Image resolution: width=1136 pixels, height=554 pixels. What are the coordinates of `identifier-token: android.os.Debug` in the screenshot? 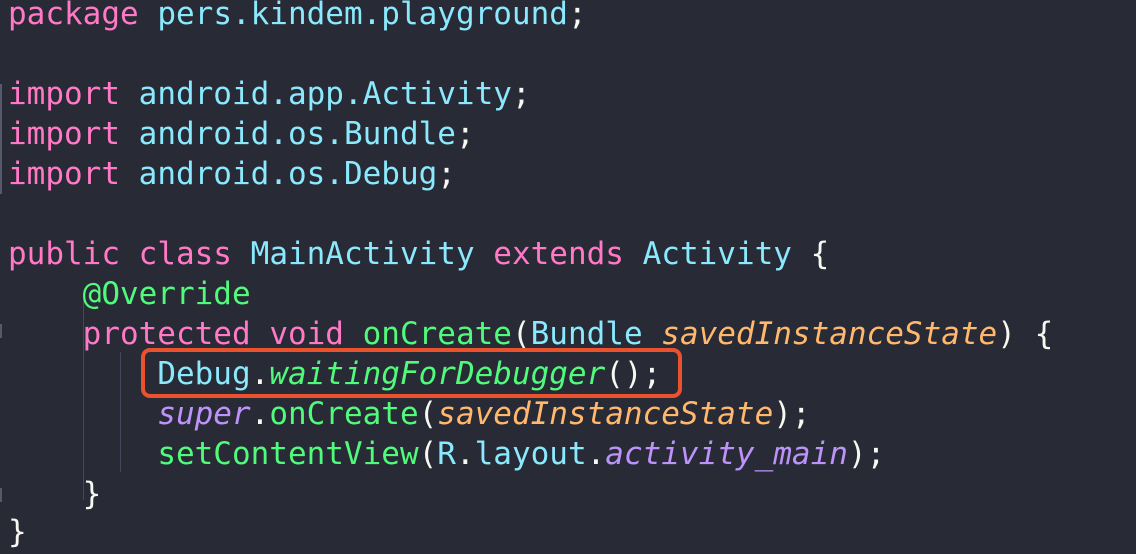 It's located at (288, 174).